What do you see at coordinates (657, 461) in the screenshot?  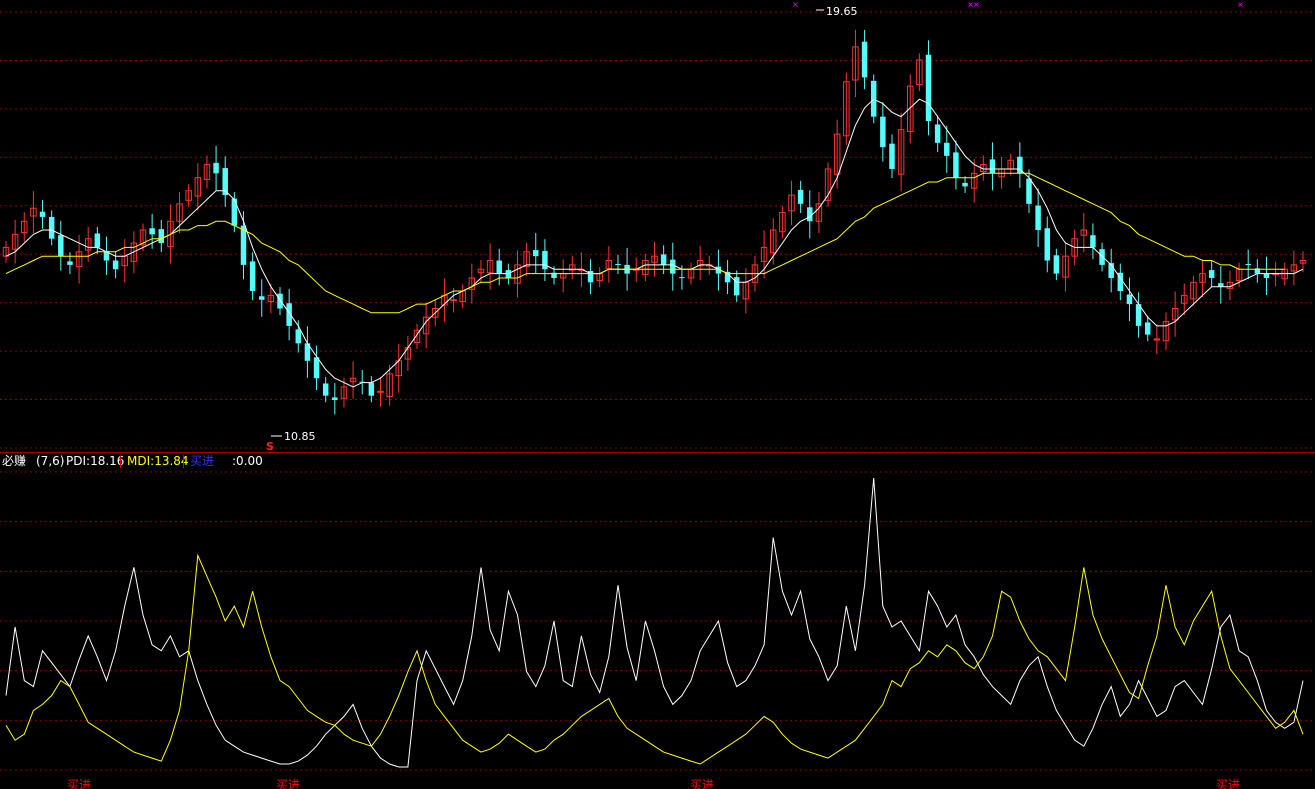 I see `indicator-title-bar: 必赚 (7,6) PDI:18.16 MDI:13.84 买进 :0.00` at bounding box center [657, 461].